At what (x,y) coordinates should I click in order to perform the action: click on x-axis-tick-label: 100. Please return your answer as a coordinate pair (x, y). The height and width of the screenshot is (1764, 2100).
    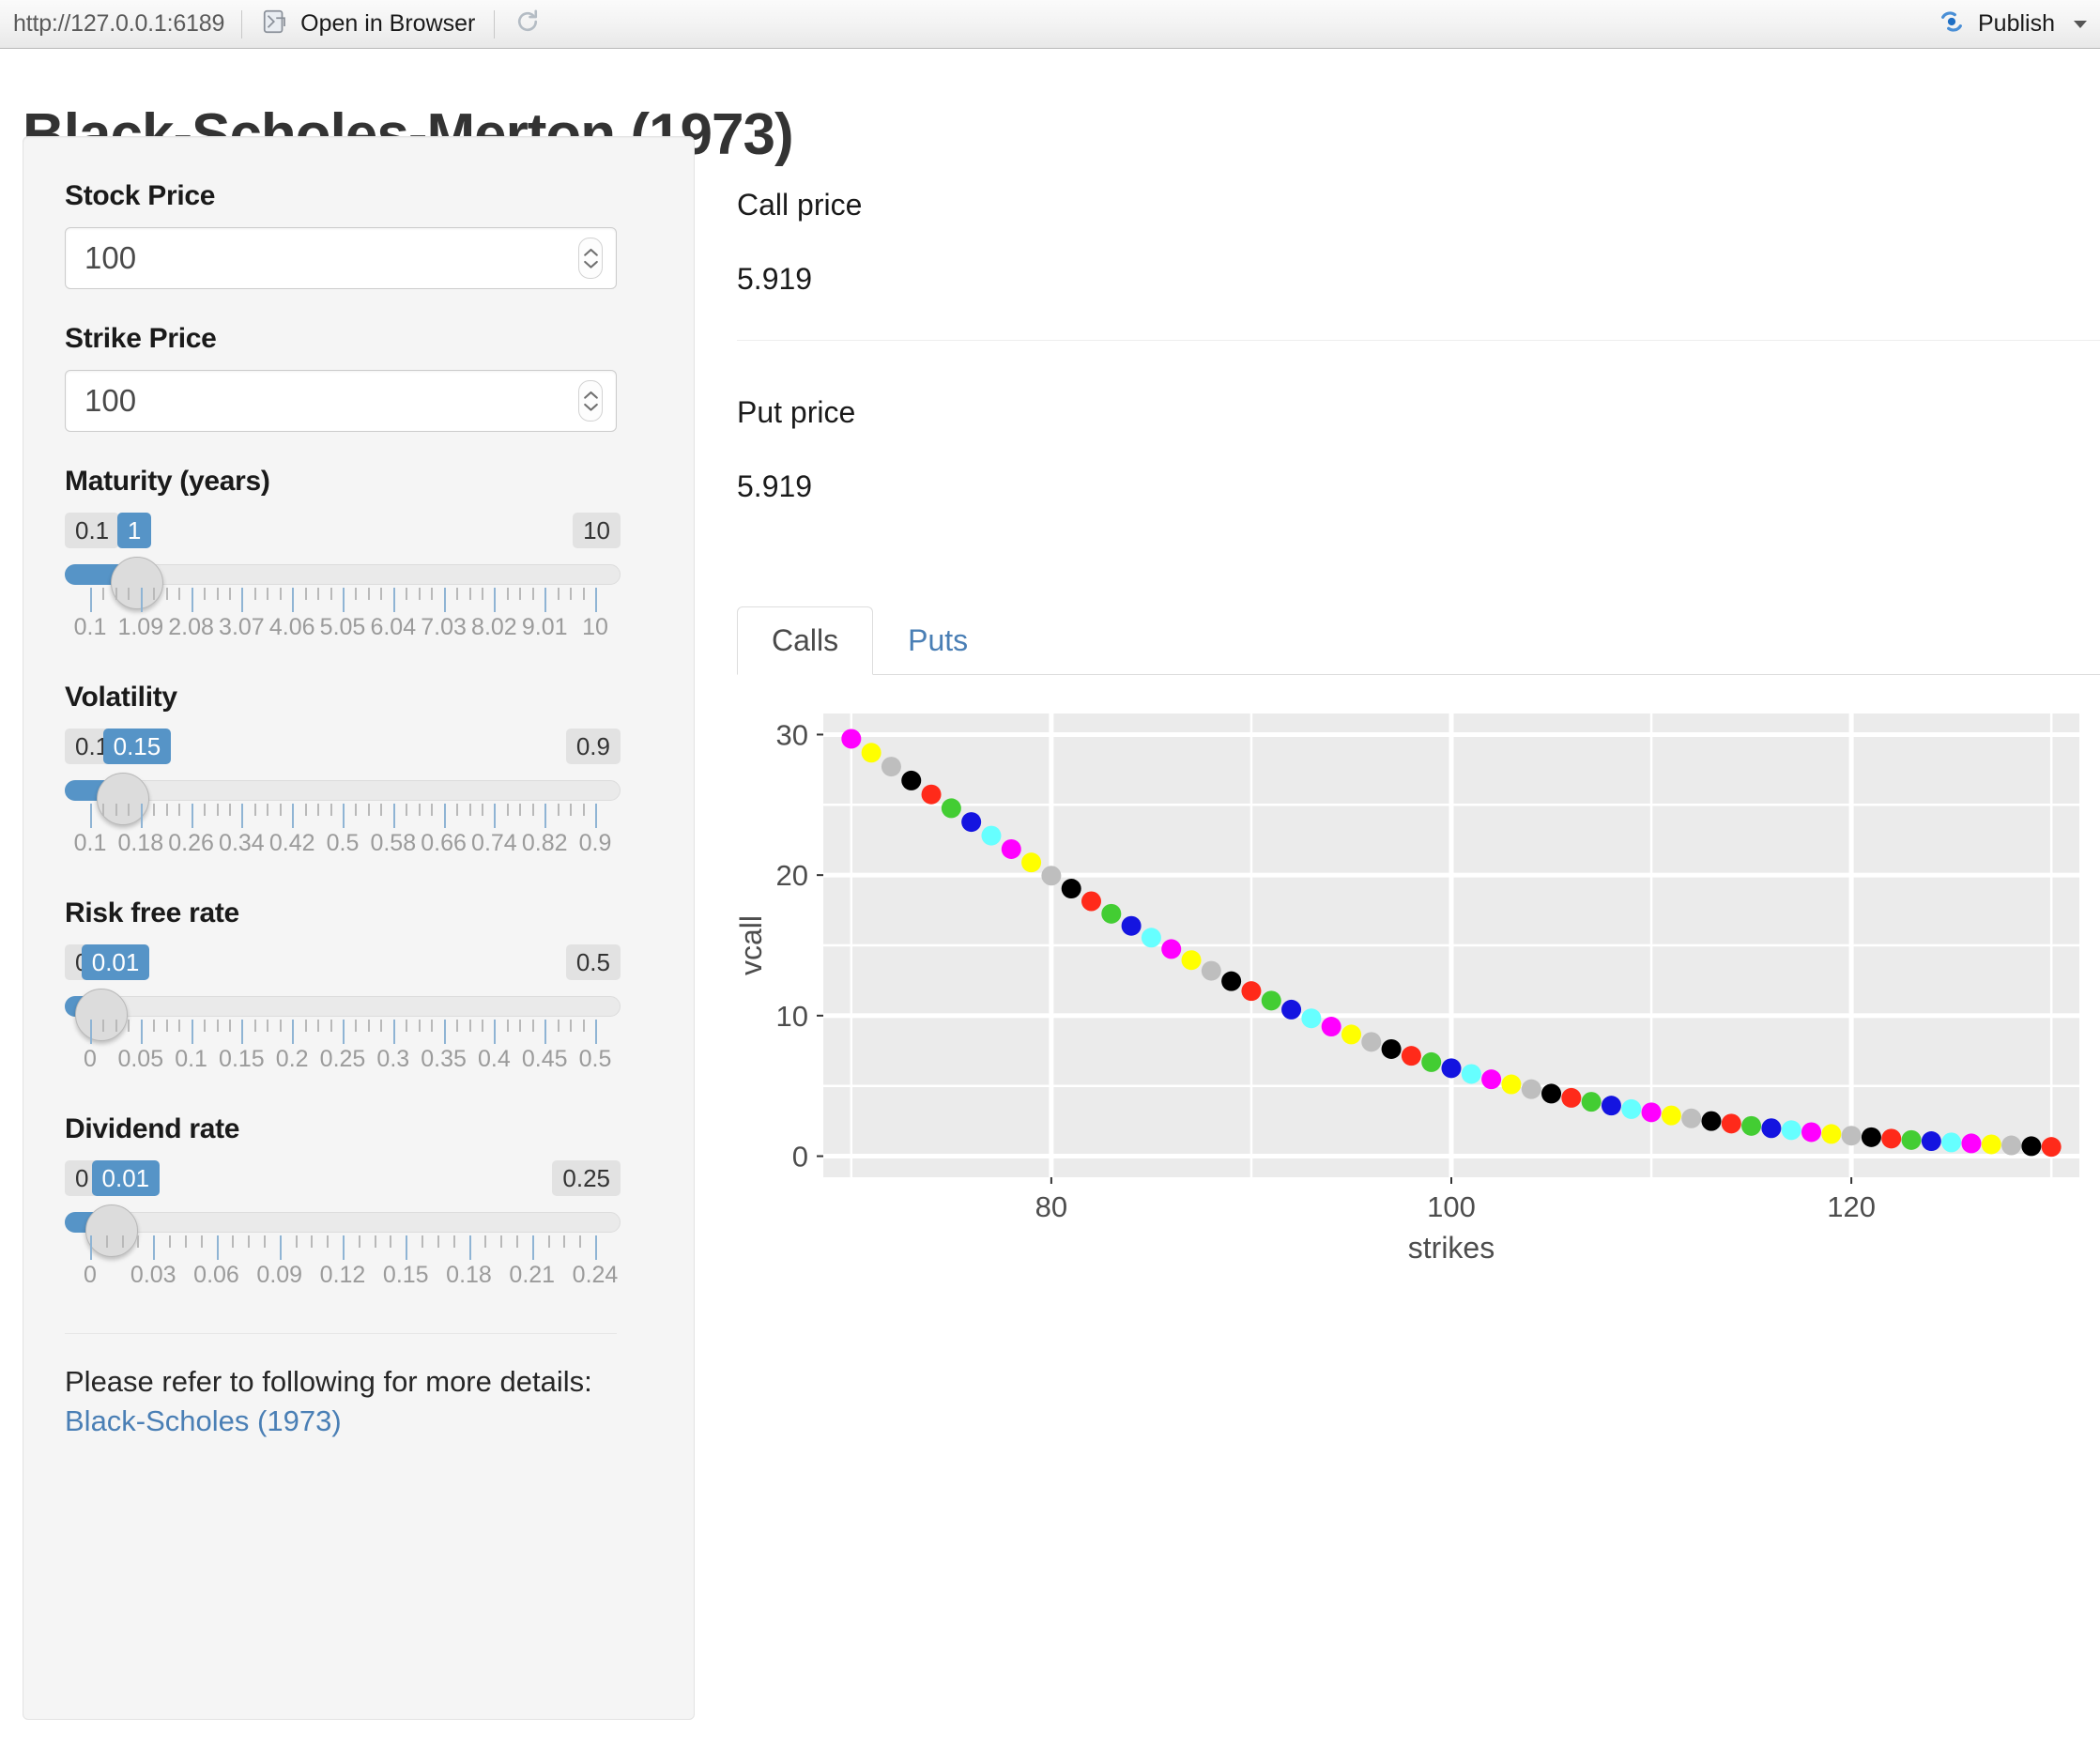
    Looking at the image, I should click on (1451, 1206).